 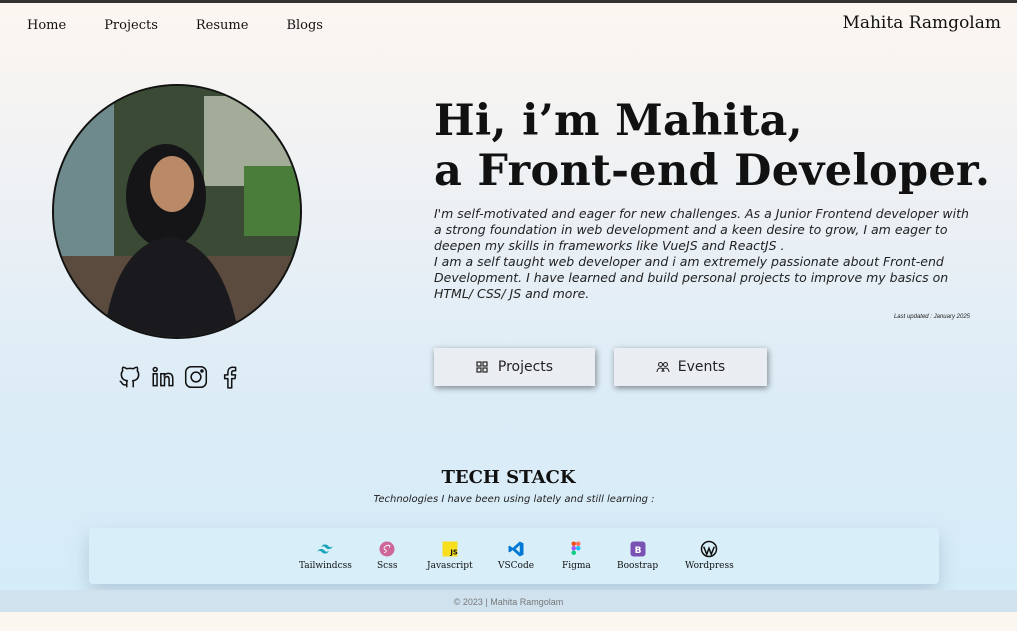 I want to click on events-button: Events, so click(x=690, y=367).